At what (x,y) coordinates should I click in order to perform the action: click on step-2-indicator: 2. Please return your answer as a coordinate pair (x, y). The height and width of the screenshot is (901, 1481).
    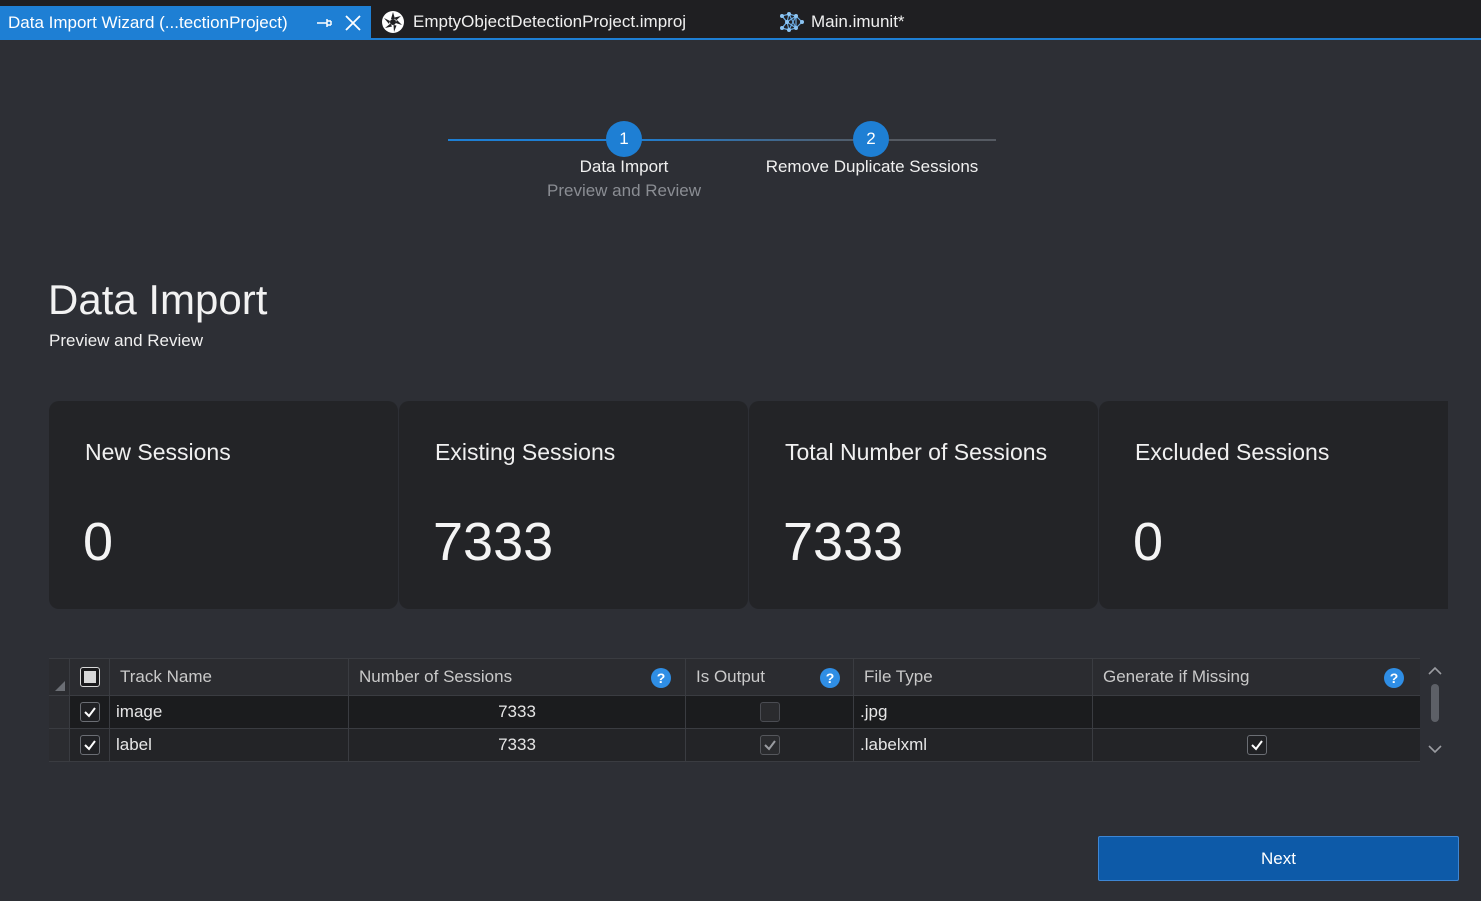
    Looking at the image, I should click on (871, 139).